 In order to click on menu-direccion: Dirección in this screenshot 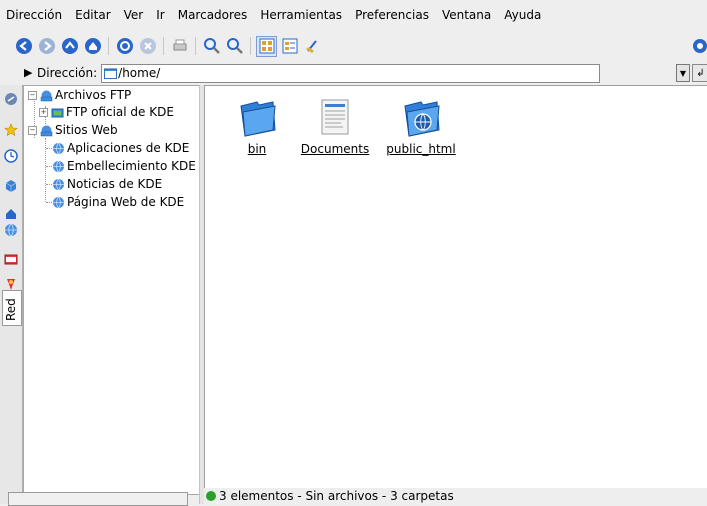, I will do `click(34, 15)`.